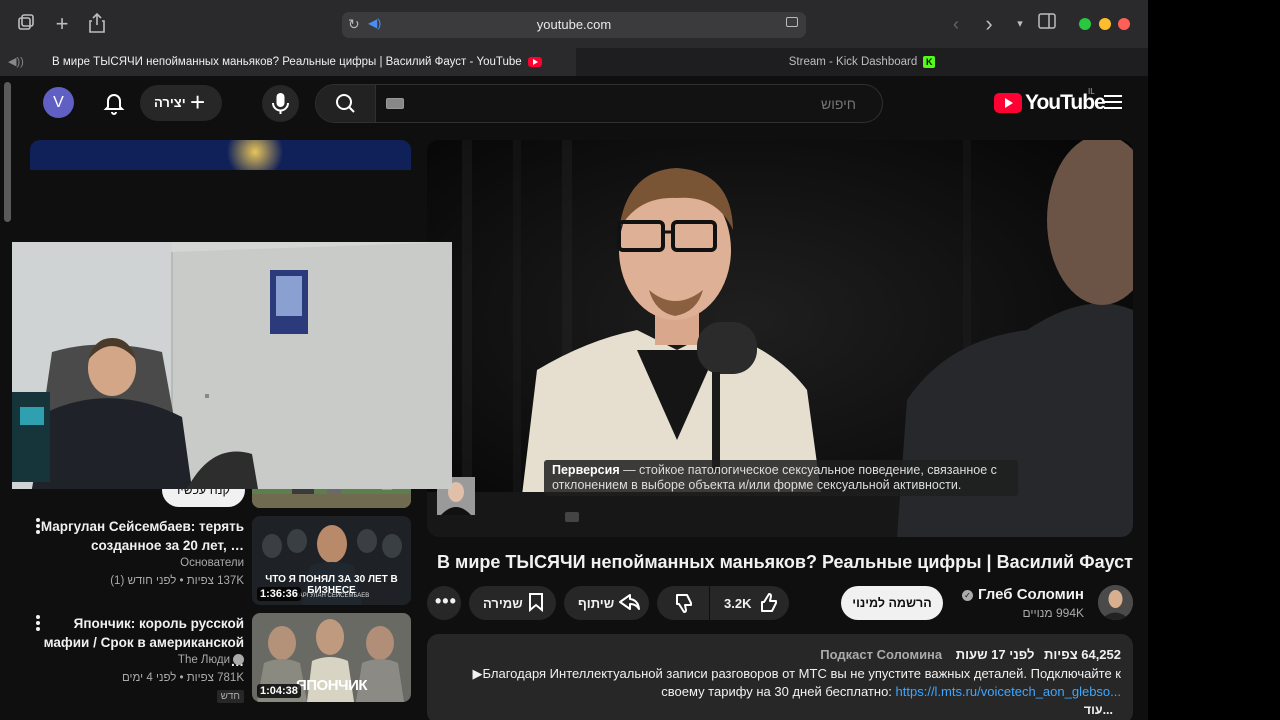  I want to click on channel-name: Глеб Соломин ✓, so click(1023, 594).